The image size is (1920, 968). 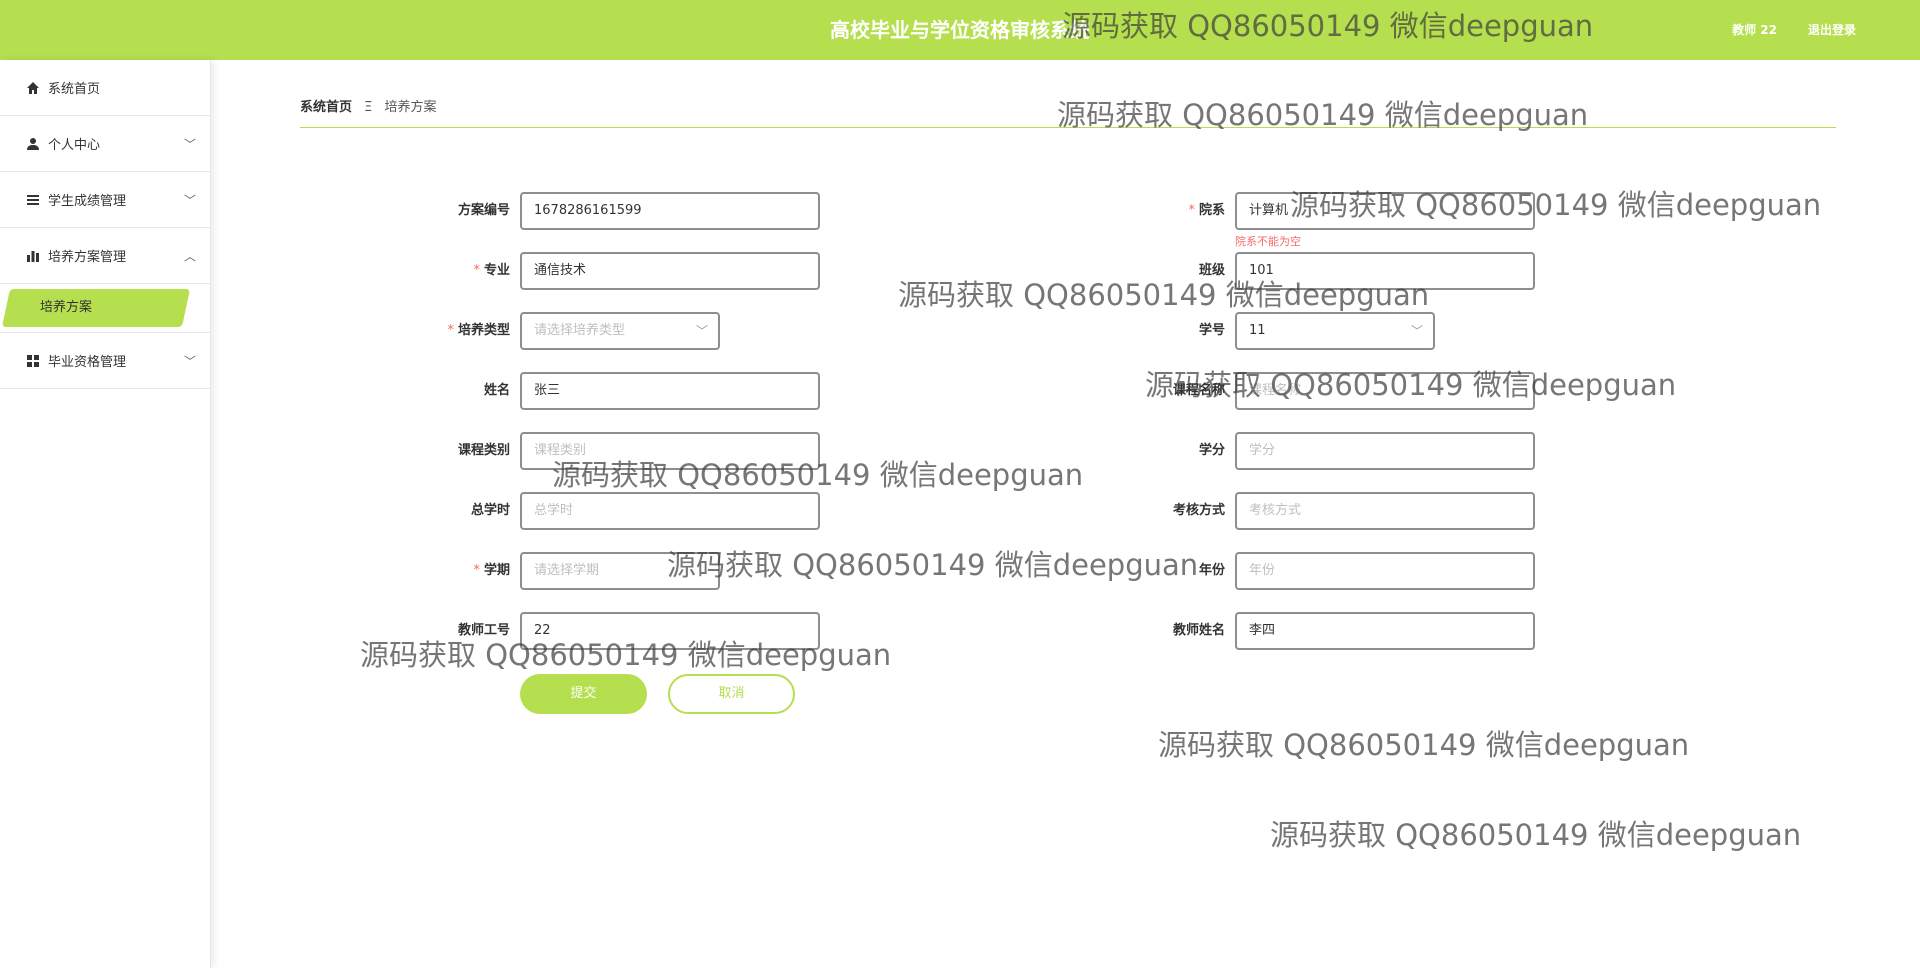 I want to click on sidebar-item-graduation: 毕业资格管理 ﹀, so click(x=105, y=361).